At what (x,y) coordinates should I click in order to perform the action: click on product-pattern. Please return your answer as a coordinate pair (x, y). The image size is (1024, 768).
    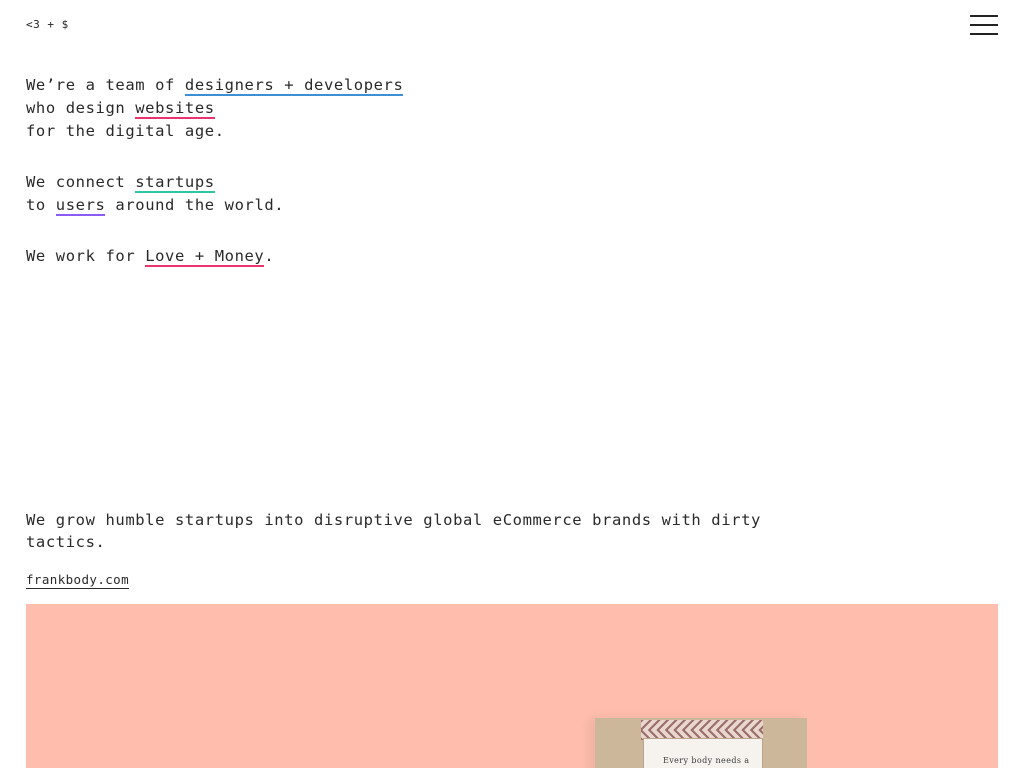
    Looking at the image, I should click on (702, 730).